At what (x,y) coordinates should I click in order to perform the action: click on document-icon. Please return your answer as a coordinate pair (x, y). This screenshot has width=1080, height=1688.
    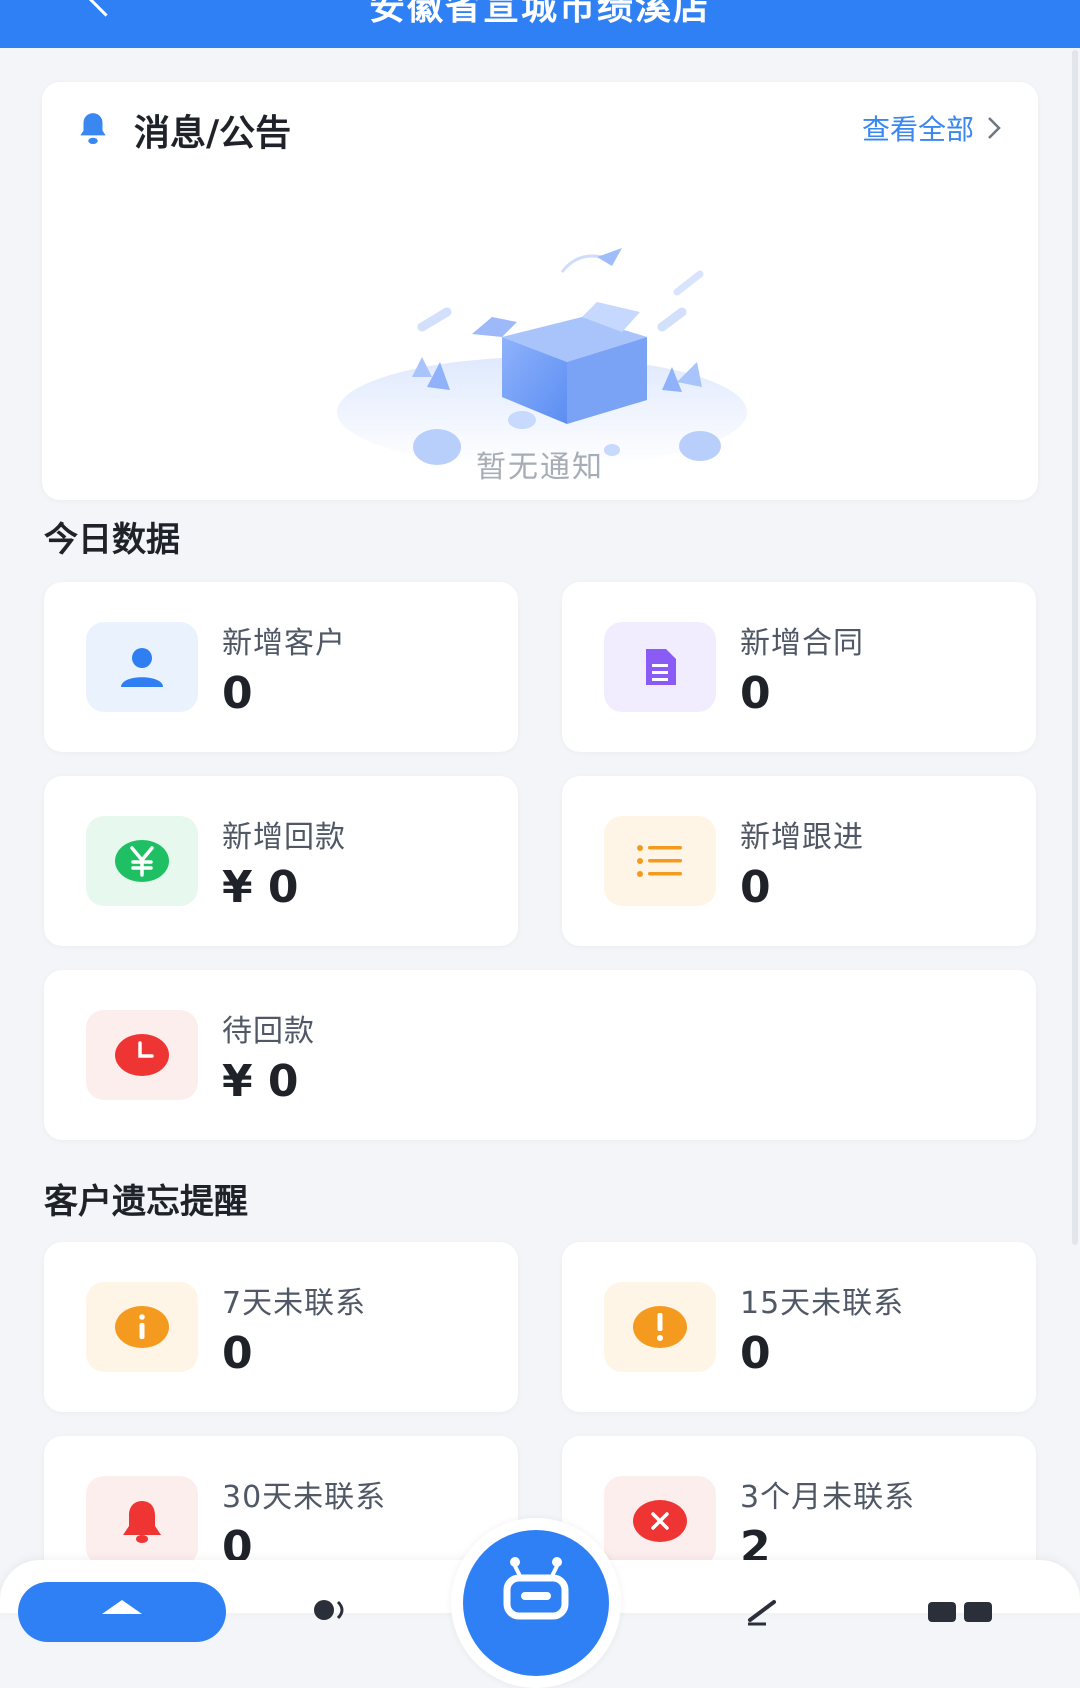
    Looking at the image, I should click on (661, 667).